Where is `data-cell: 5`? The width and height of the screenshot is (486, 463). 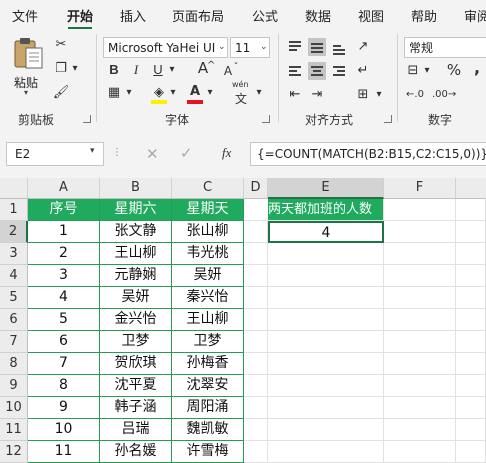
data-cell: 5 is located at coordinates (64, 320).